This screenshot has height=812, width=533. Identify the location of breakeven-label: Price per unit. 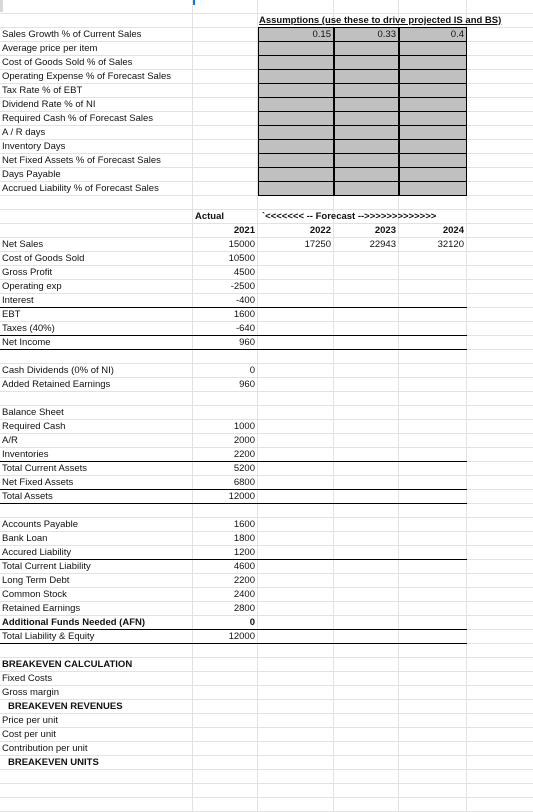
(96, 720).